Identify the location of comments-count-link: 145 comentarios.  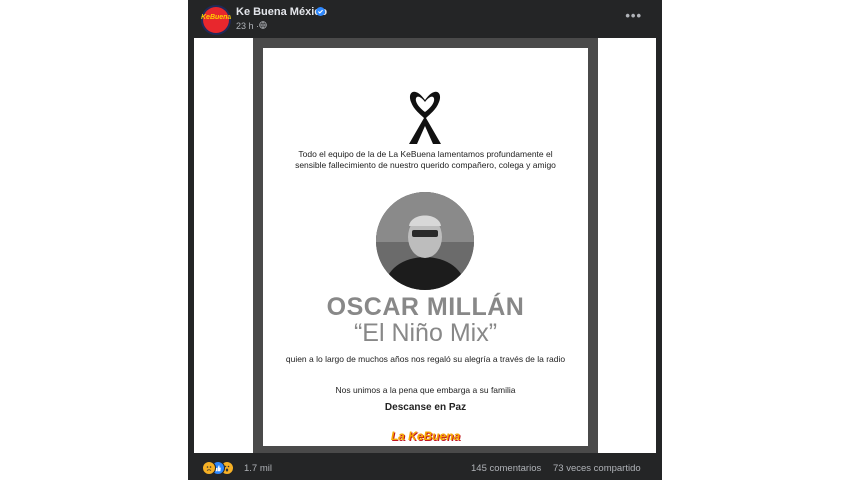
(506, 468).